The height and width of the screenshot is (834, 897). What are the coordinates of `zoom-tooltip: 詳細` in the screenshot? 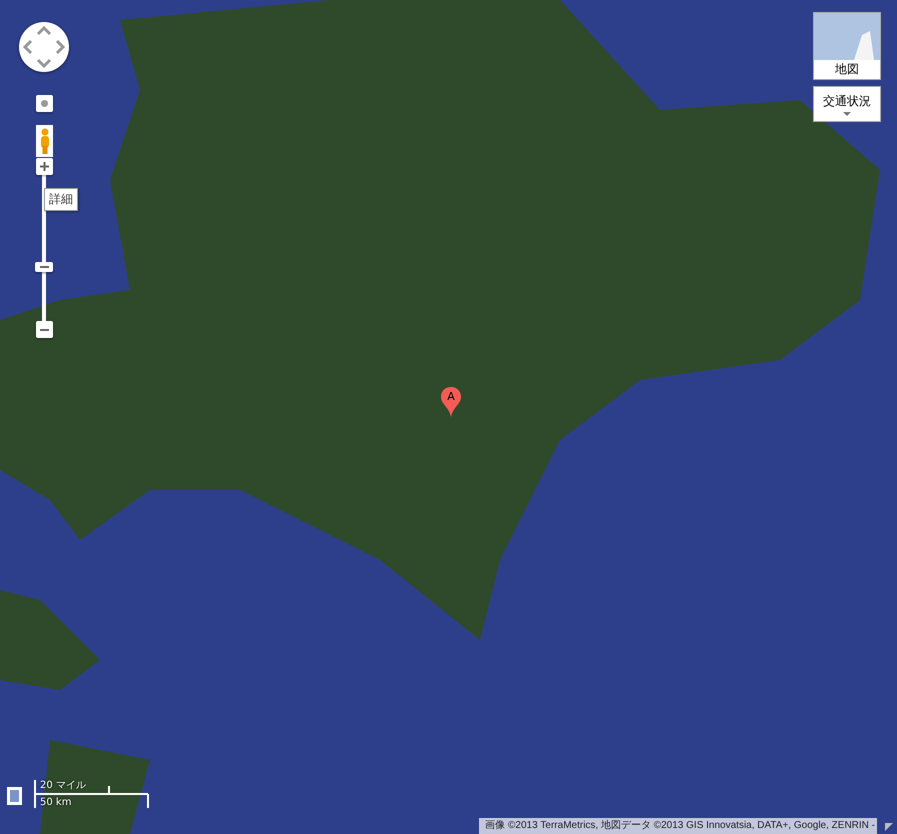 It's located at (61, 199).